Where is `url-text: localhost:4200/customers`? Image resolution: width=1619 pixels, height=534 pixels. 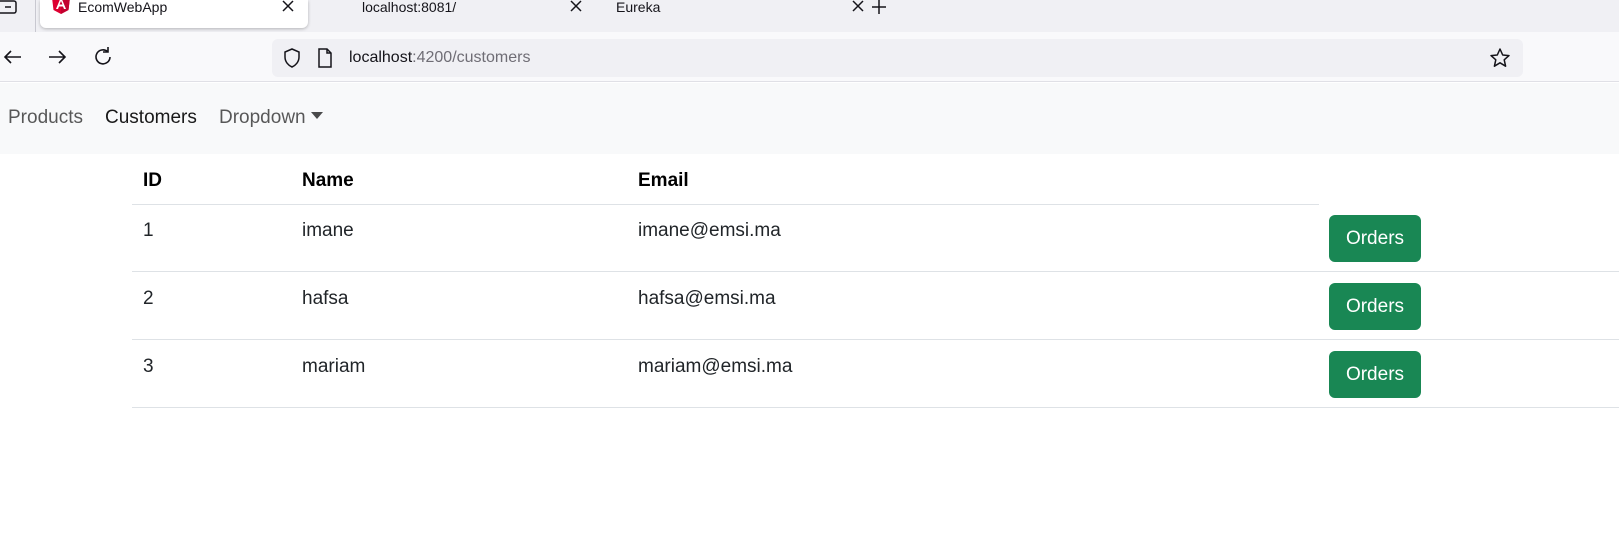
url-text: localhost:4200/customers is located at coordinates (439, 58).